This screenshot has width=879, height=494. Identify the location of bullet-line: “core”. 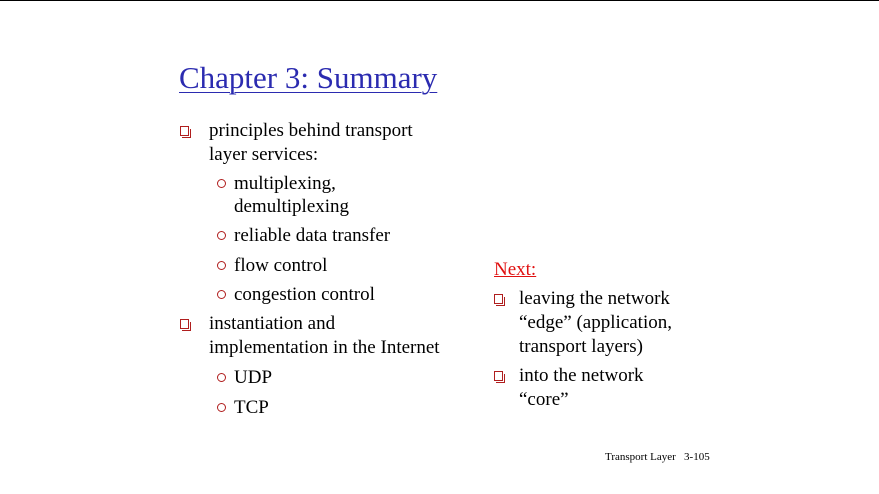
(544, 399).